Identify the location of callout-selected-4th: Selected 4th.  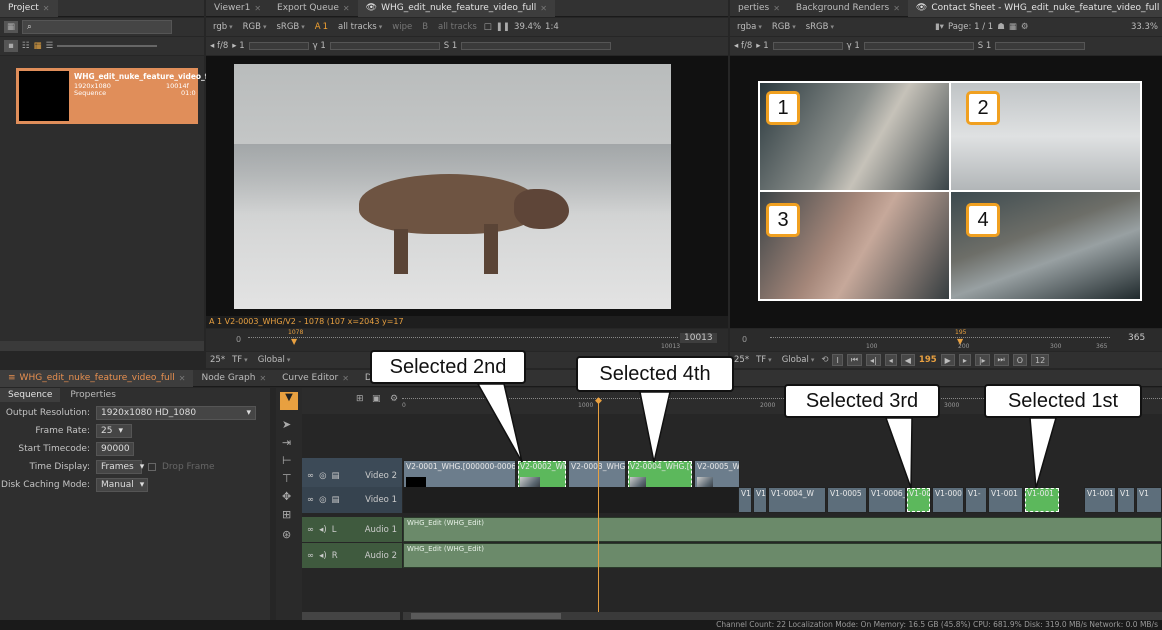
(655, 374).